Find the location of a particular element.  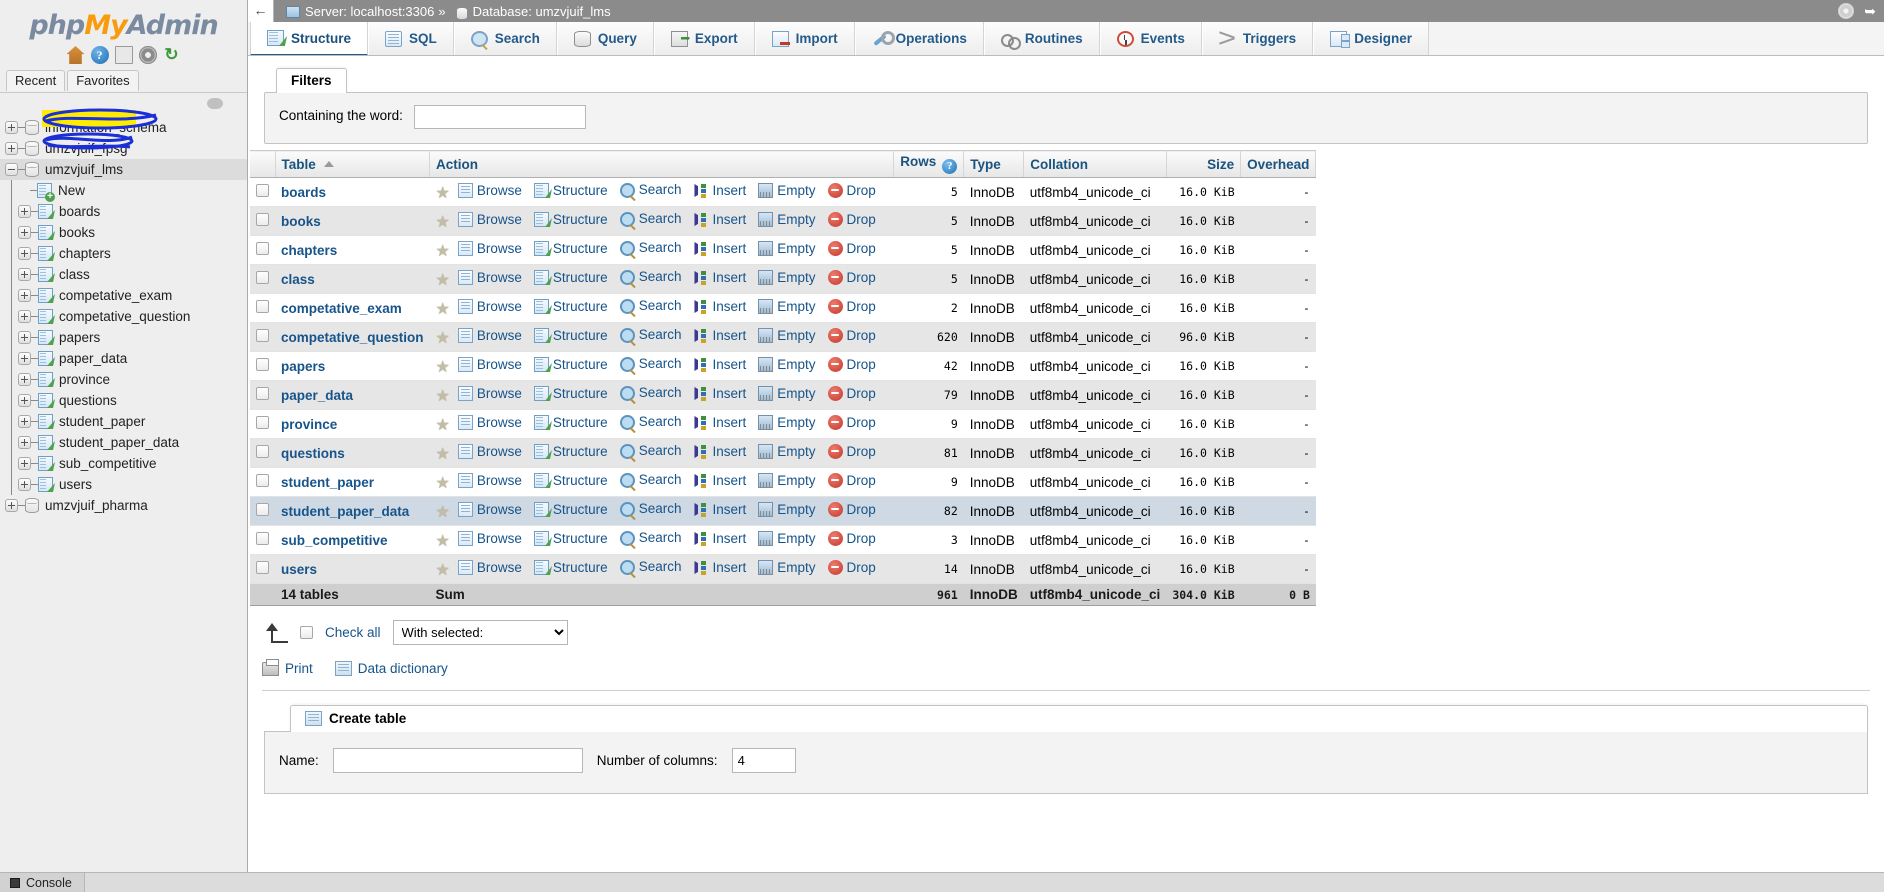

header-type: Type is located at coordinates (994, 164).